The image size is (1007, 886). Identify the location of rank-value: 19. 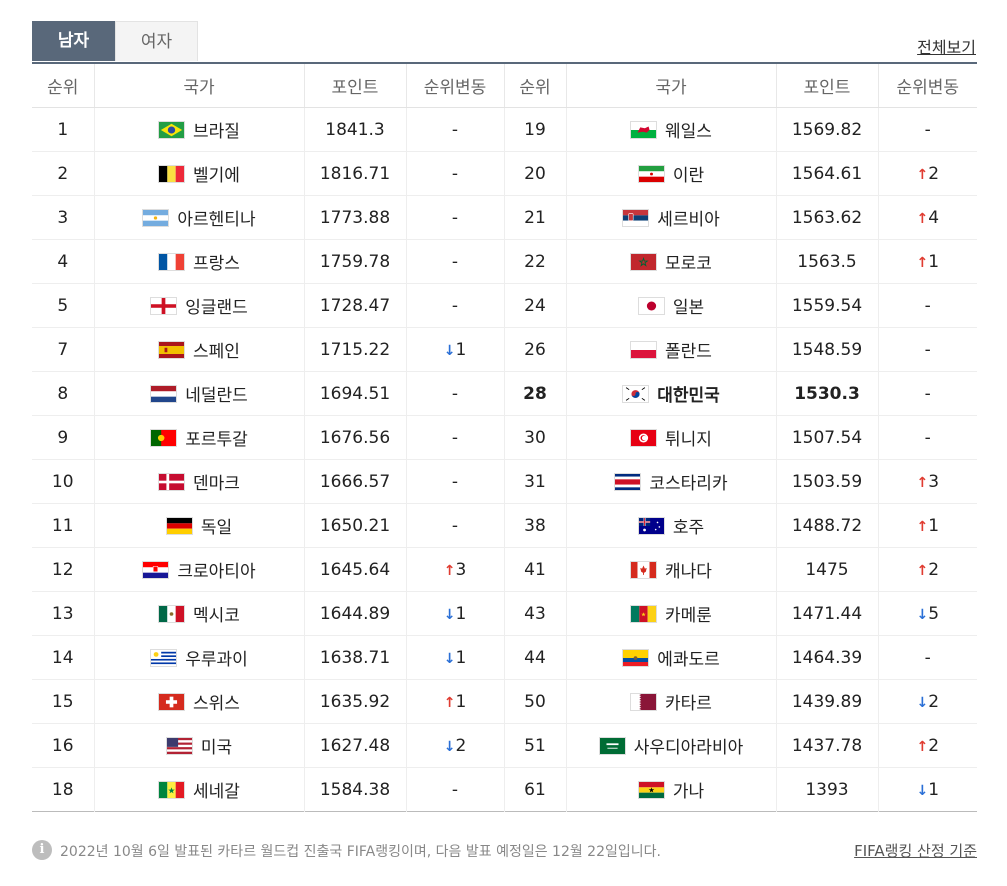
(535, 129).